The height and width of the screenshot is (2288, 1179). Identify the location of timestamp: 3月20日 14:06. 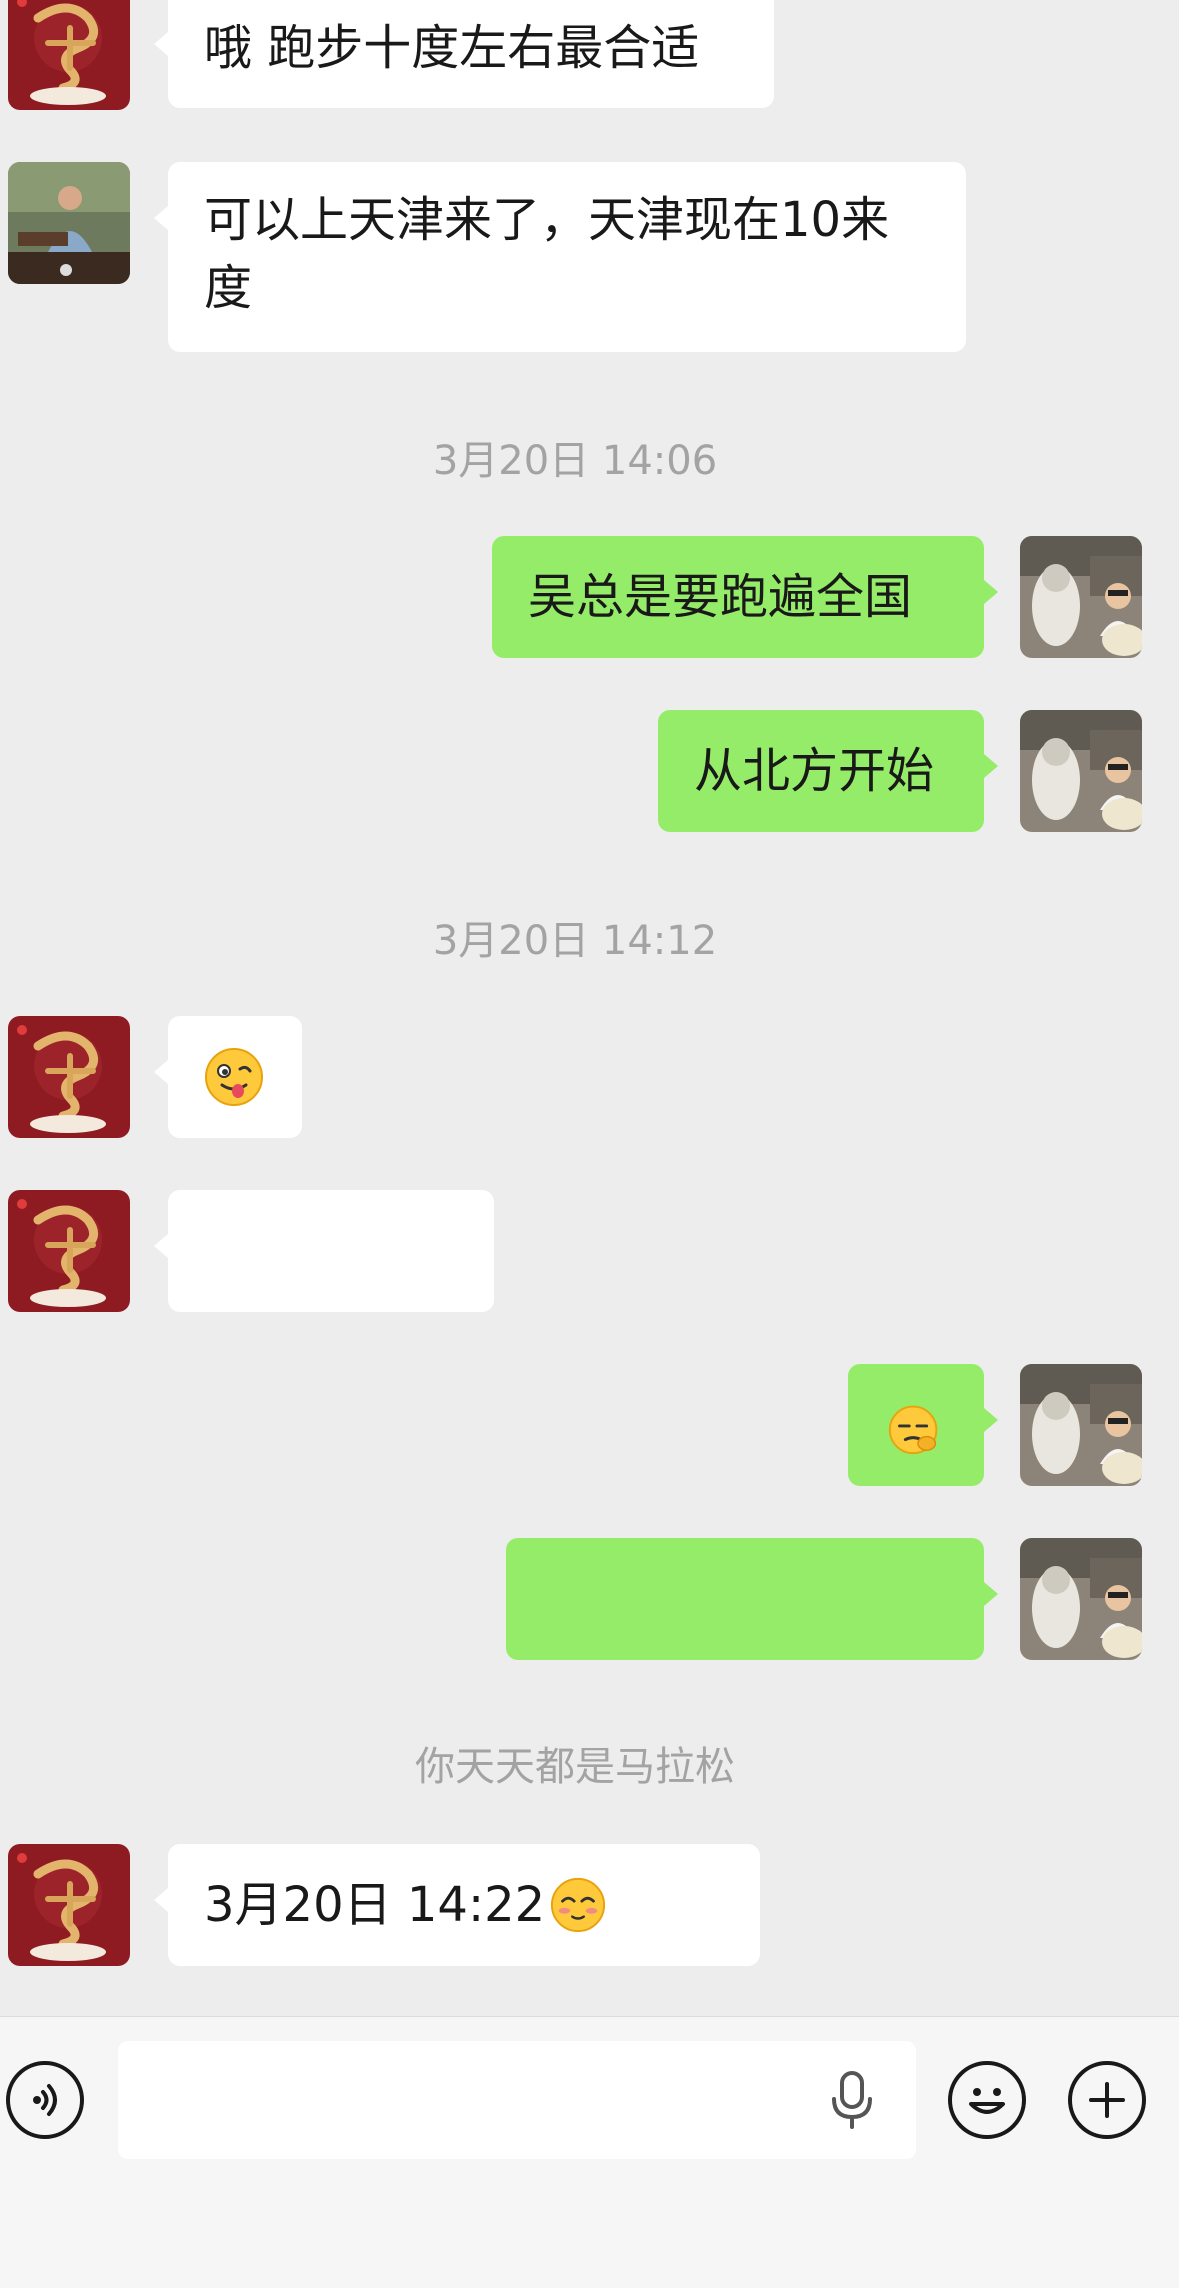
(575, 461).